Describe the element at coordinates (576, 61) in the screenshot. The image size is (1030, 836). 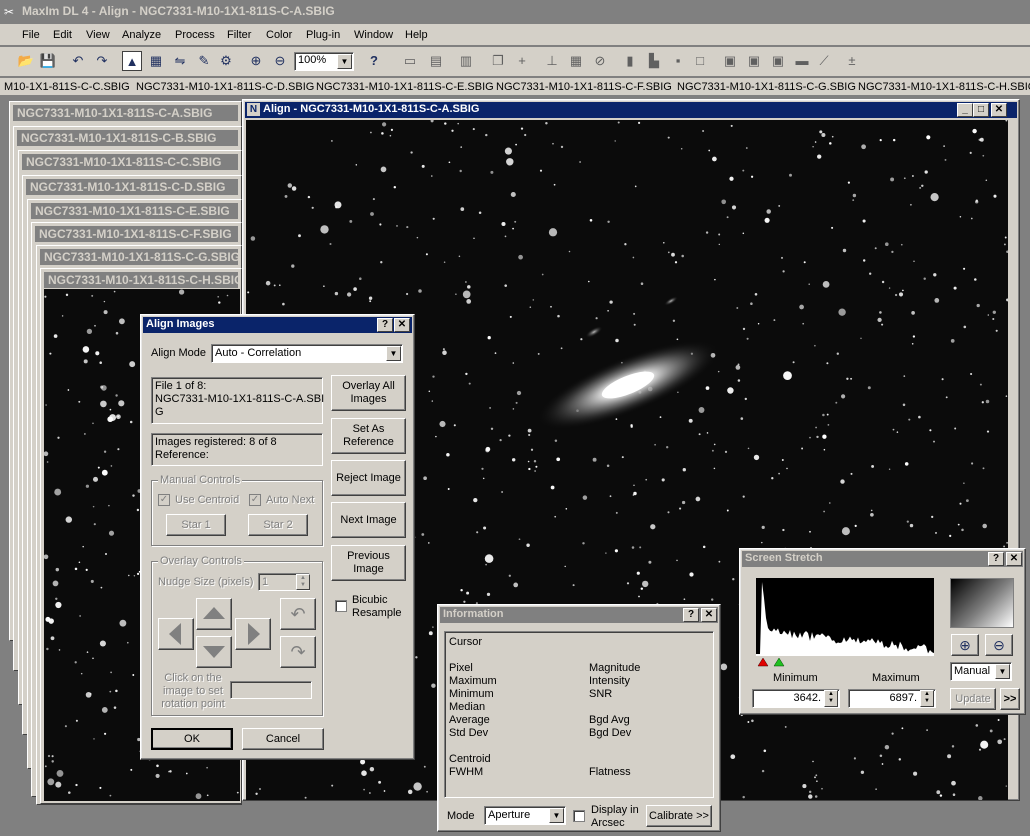
I see `tool-6-icon: ▦` at that location.